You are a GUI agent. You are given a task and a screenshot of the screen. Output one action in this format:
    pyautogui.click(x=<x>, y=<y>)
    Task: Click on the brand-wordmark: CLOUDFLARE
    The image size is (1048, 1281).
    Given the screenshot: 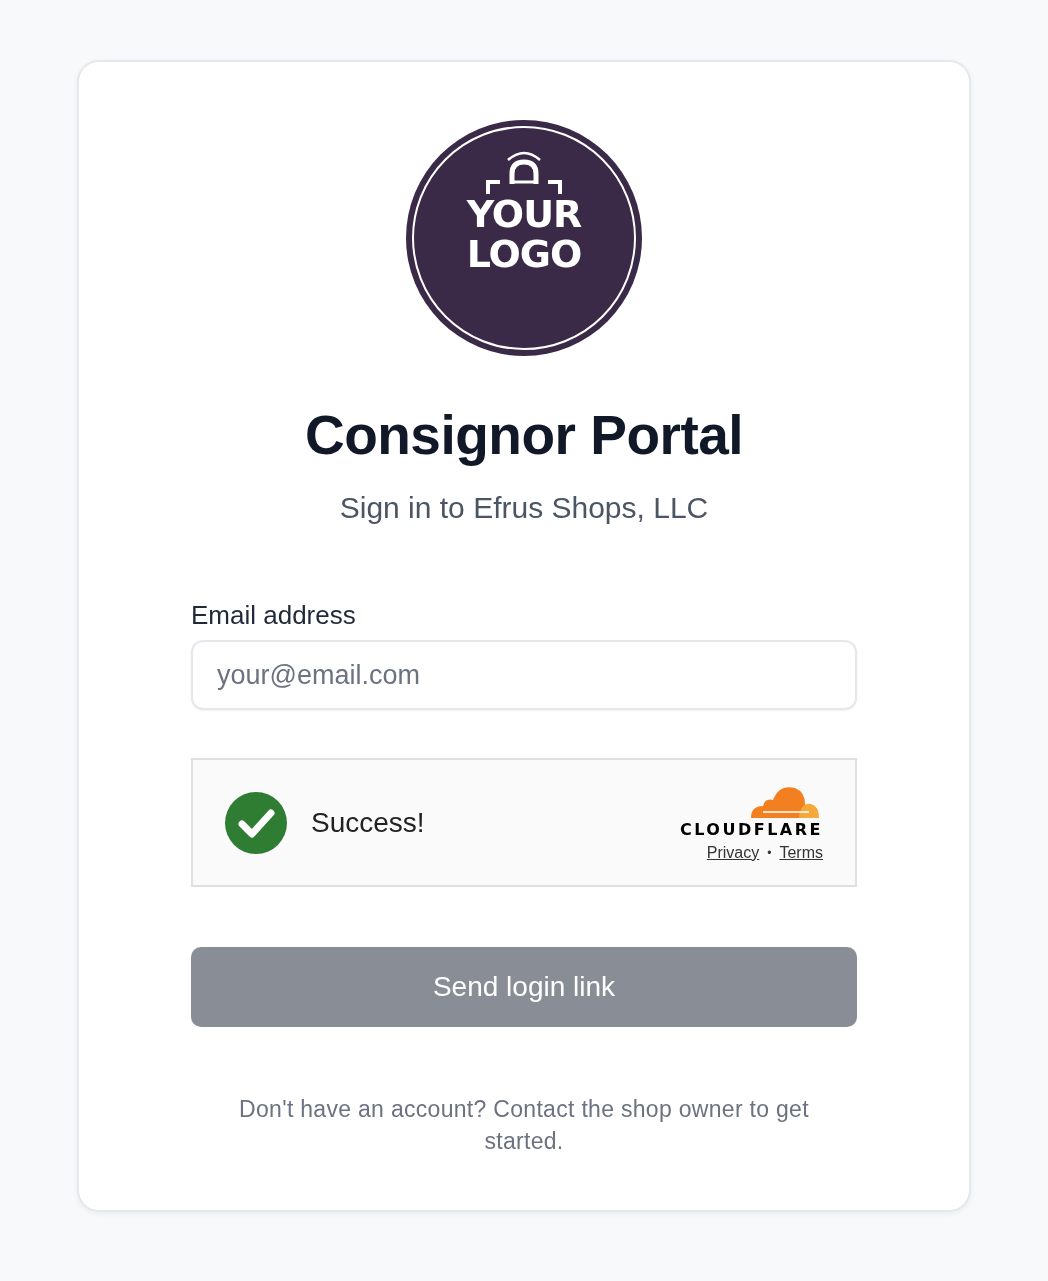 What is the action you would take?
    pyautogui.click(x=751, y=829)
    